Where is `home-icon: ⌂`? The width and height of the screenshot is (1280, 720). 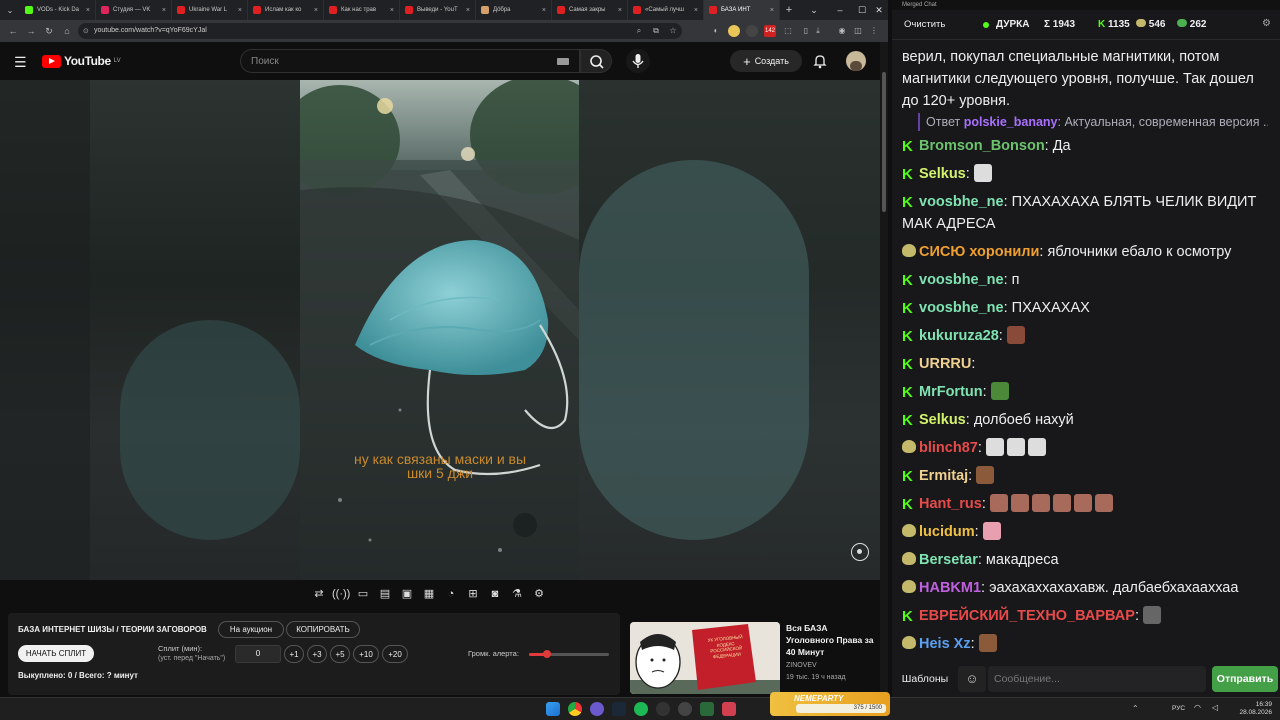
home-icon: ⌂ is located at coordinates (67, 31).